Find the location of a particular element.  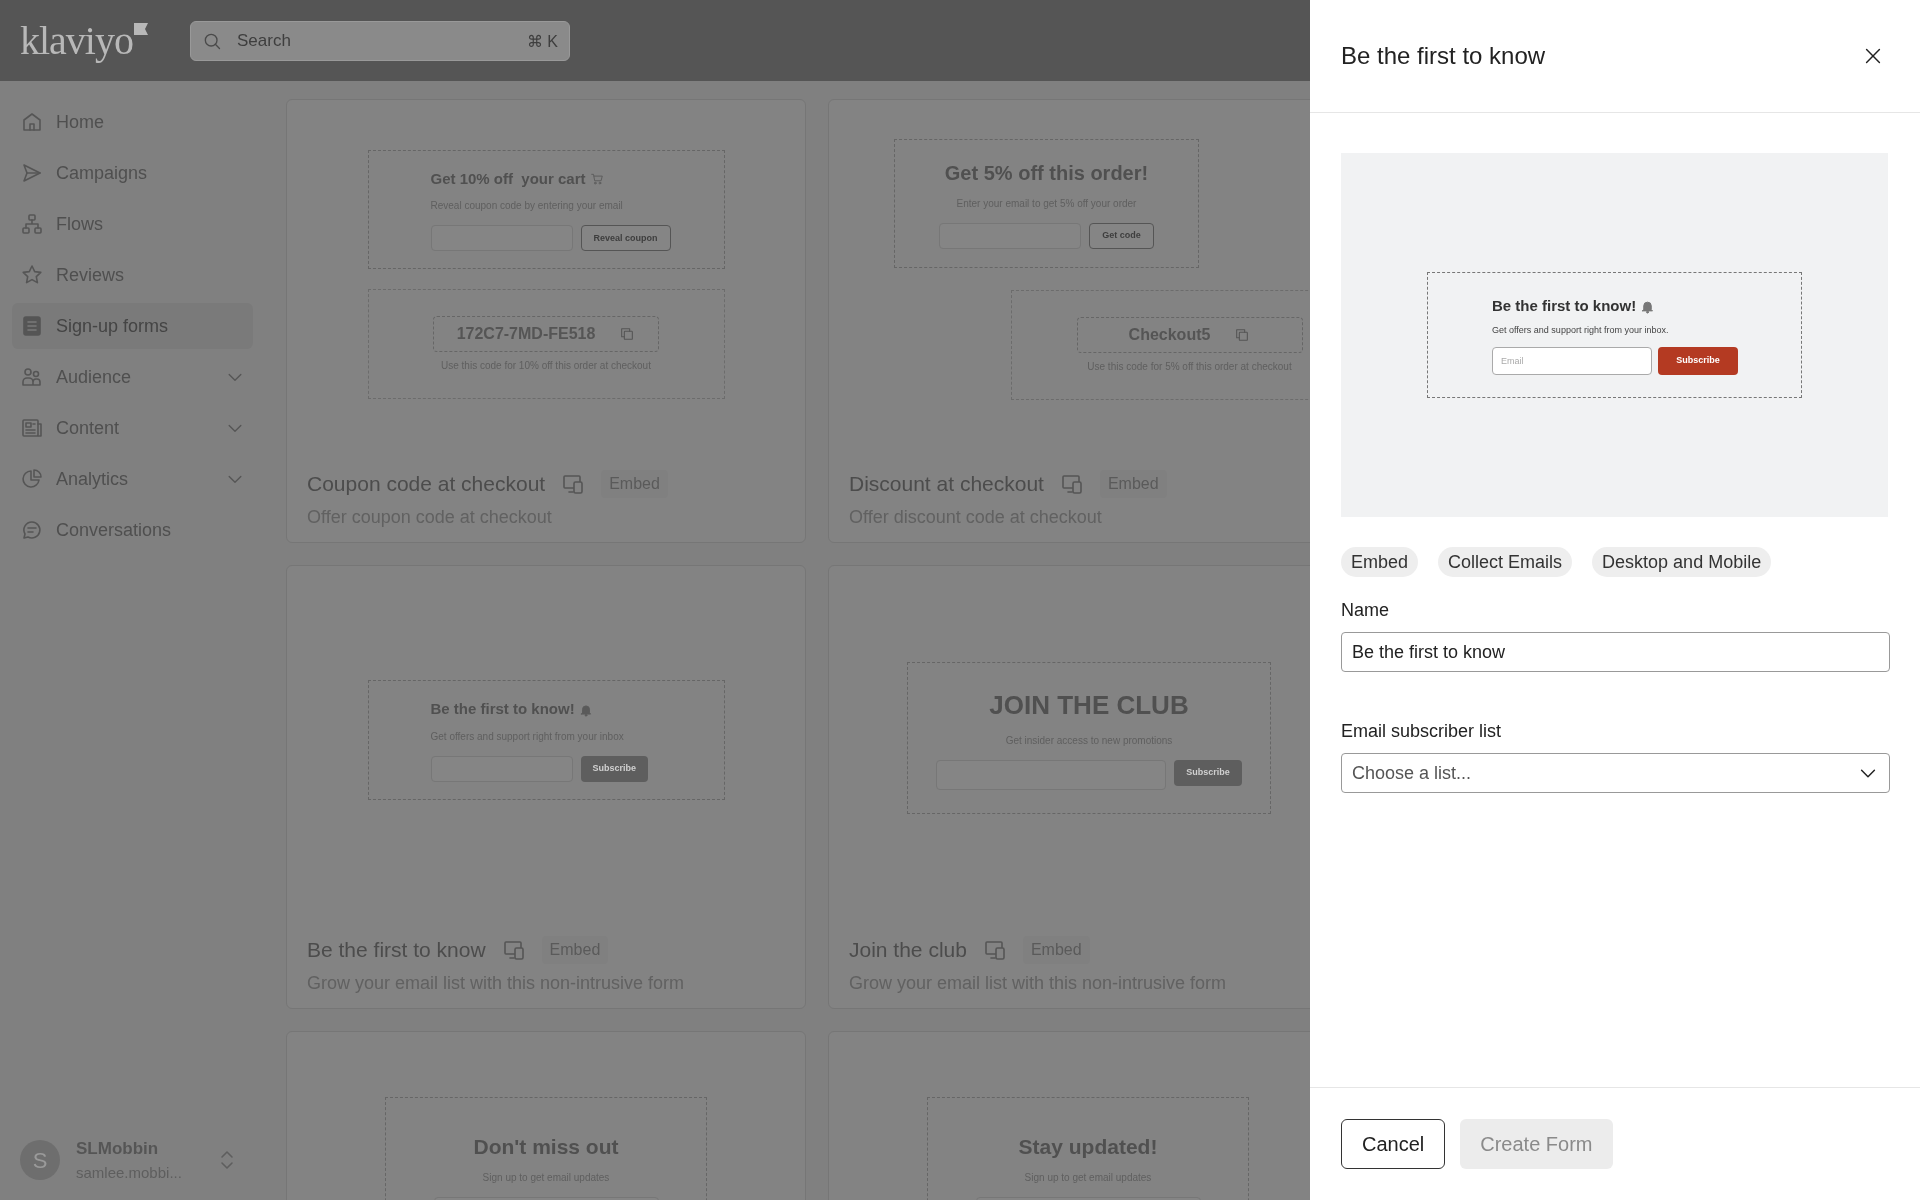

tag: Collect Emails is located at coordinates (1505, 562).